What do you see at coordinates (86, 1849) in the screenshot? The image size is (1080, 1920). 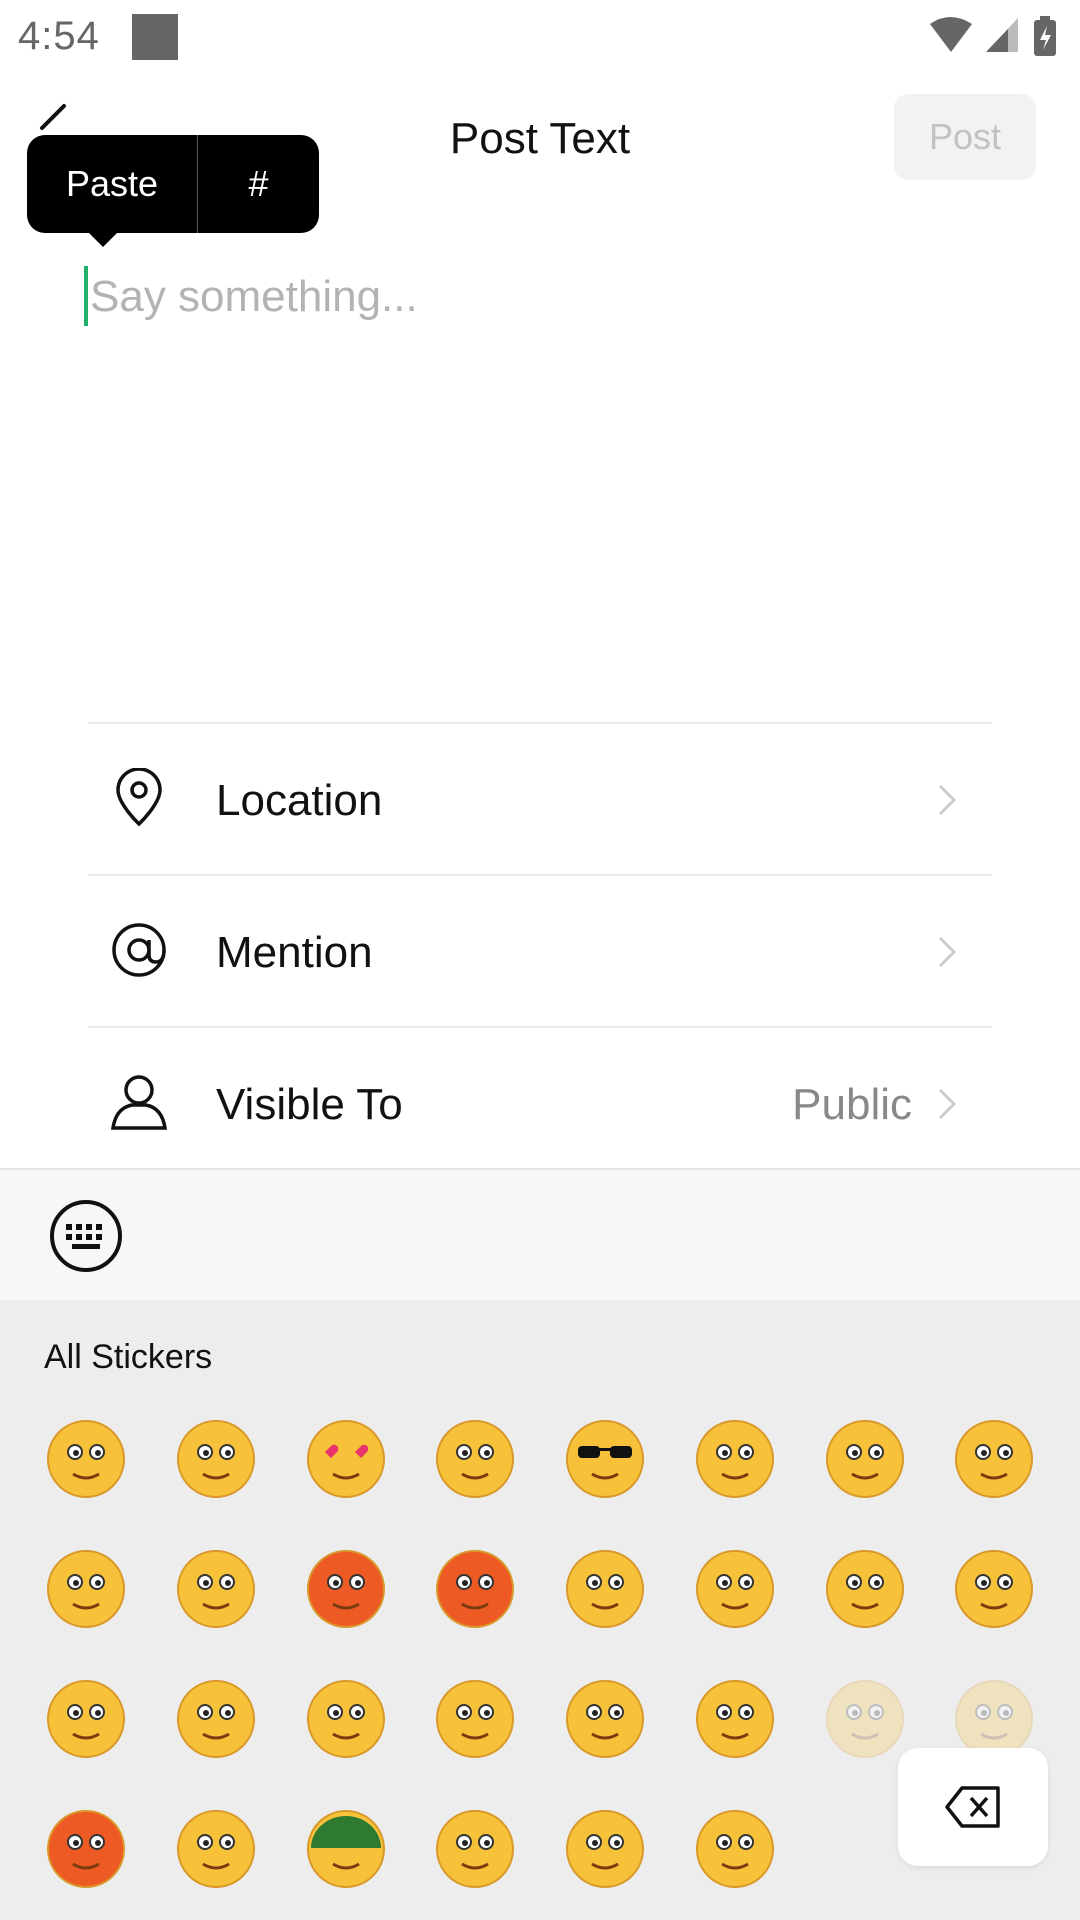 I see `scared-sweat-sticker` at bounding box center [86, 1849].